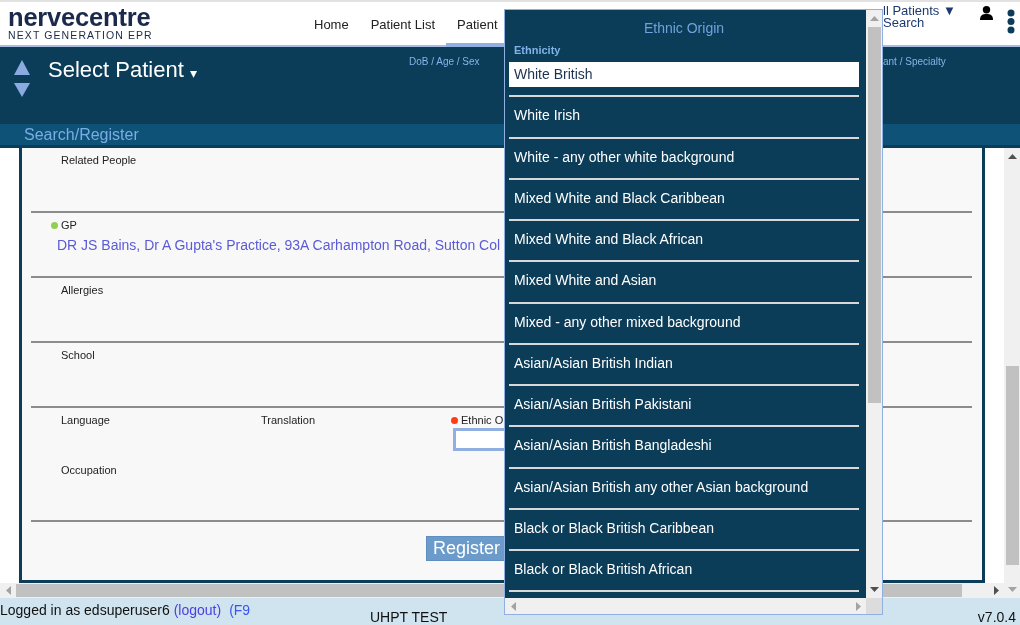  What do you see at coordinates (193, 71) in the screenshot?
I see `title-caret: ▾` at bounding box center [193, 71].